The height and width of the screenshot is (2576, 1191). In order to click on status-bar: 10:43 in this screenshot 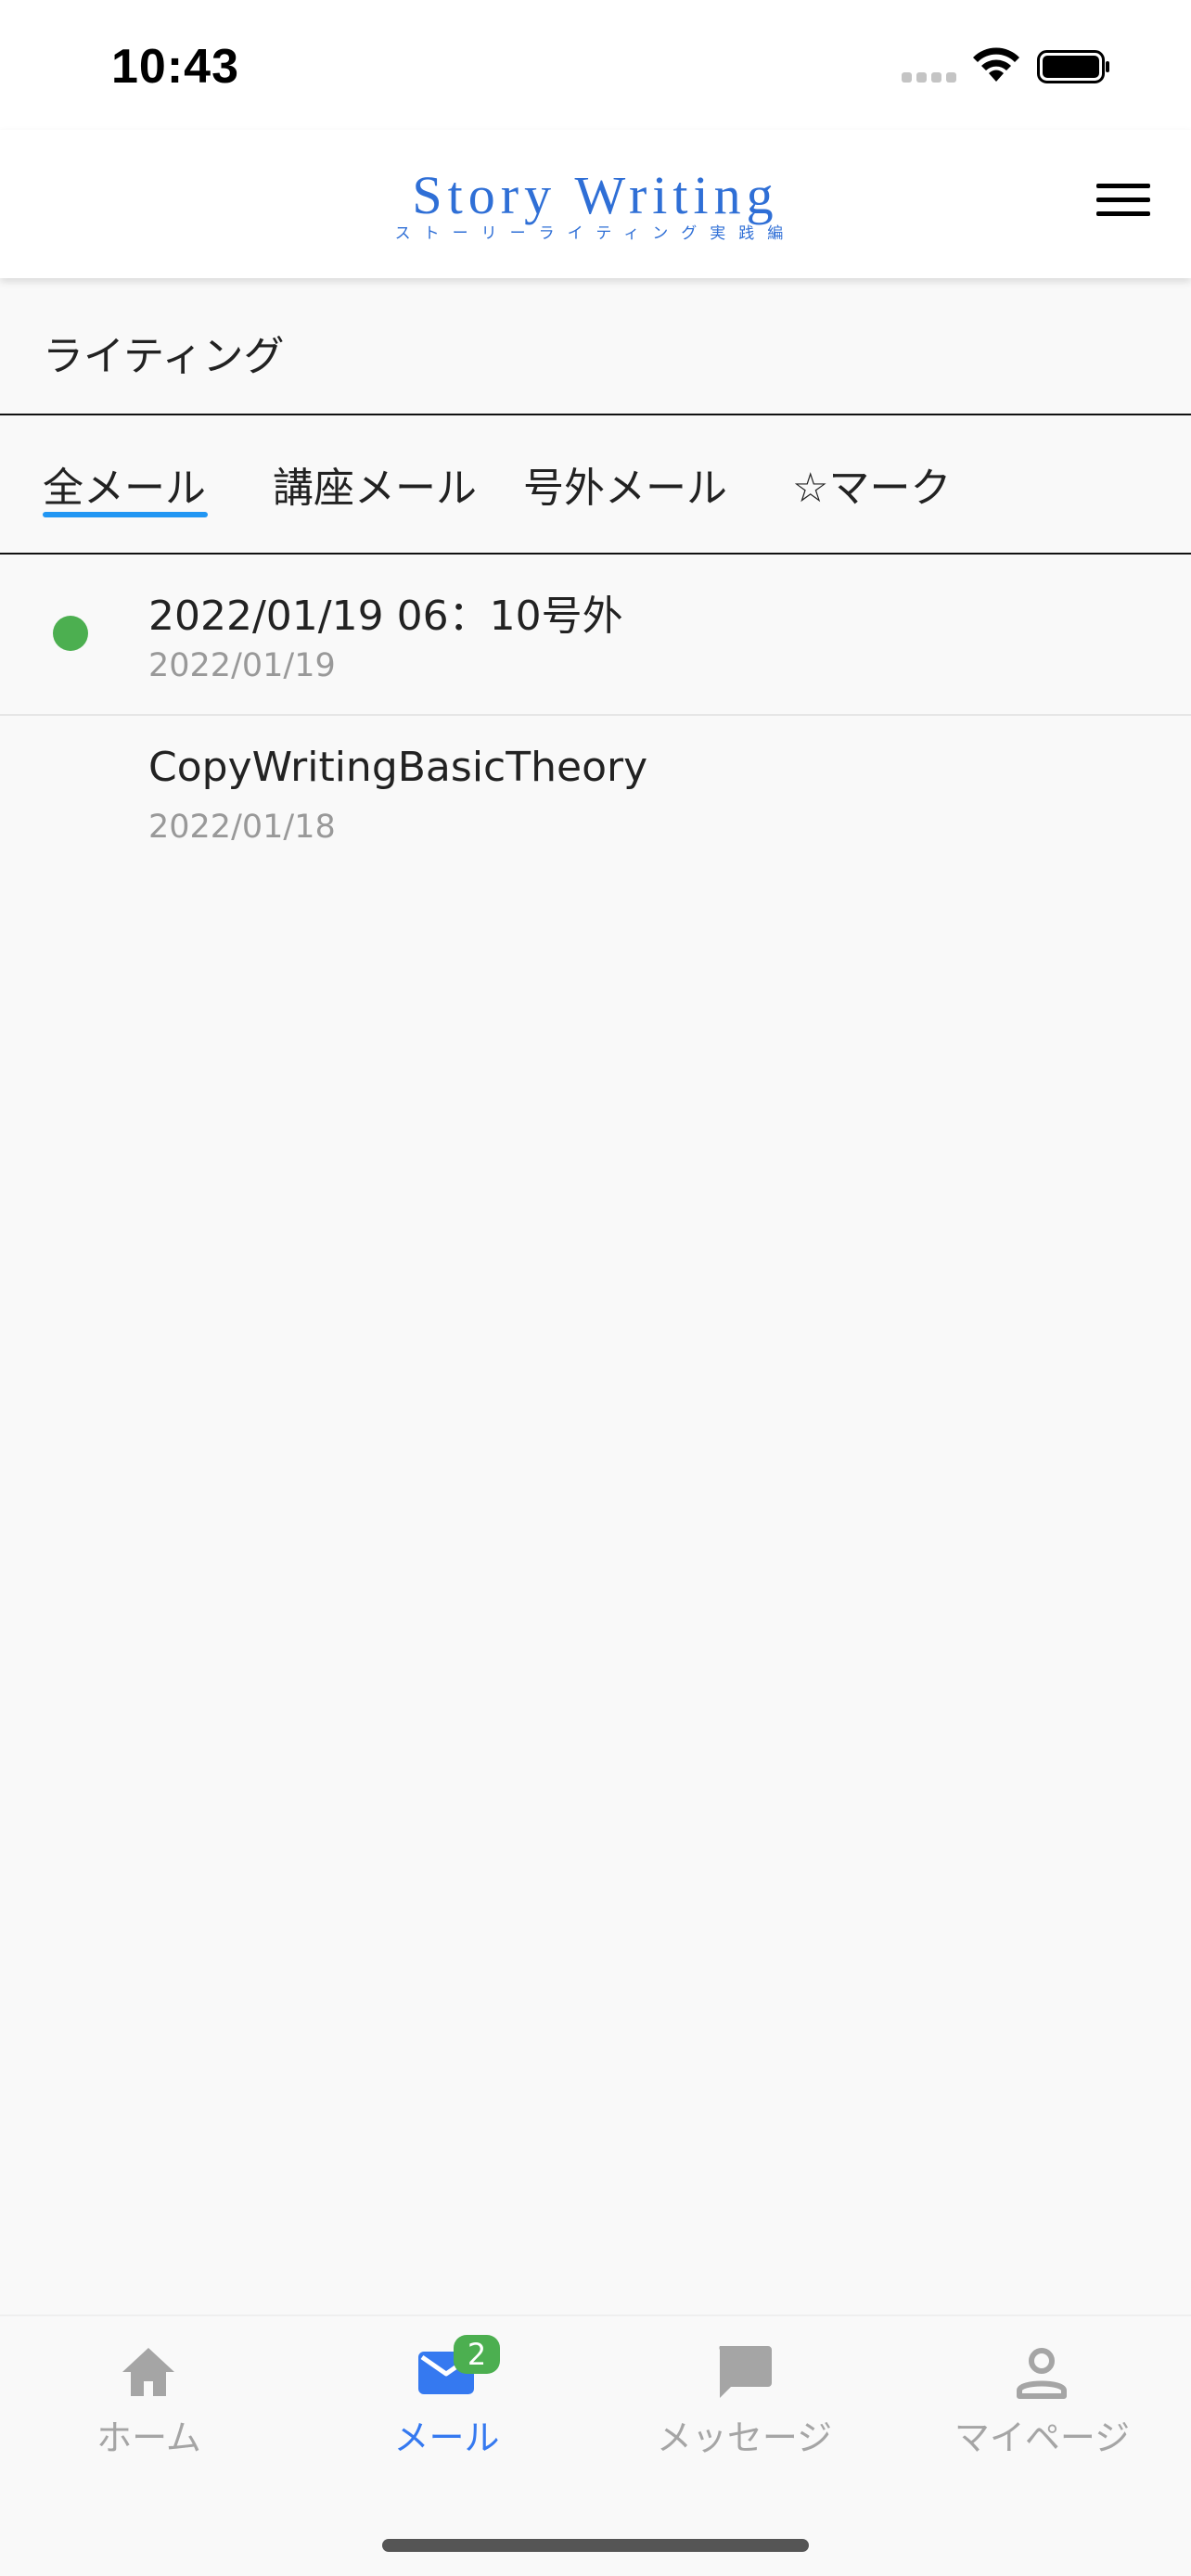, I will do `click(595, 65)`.